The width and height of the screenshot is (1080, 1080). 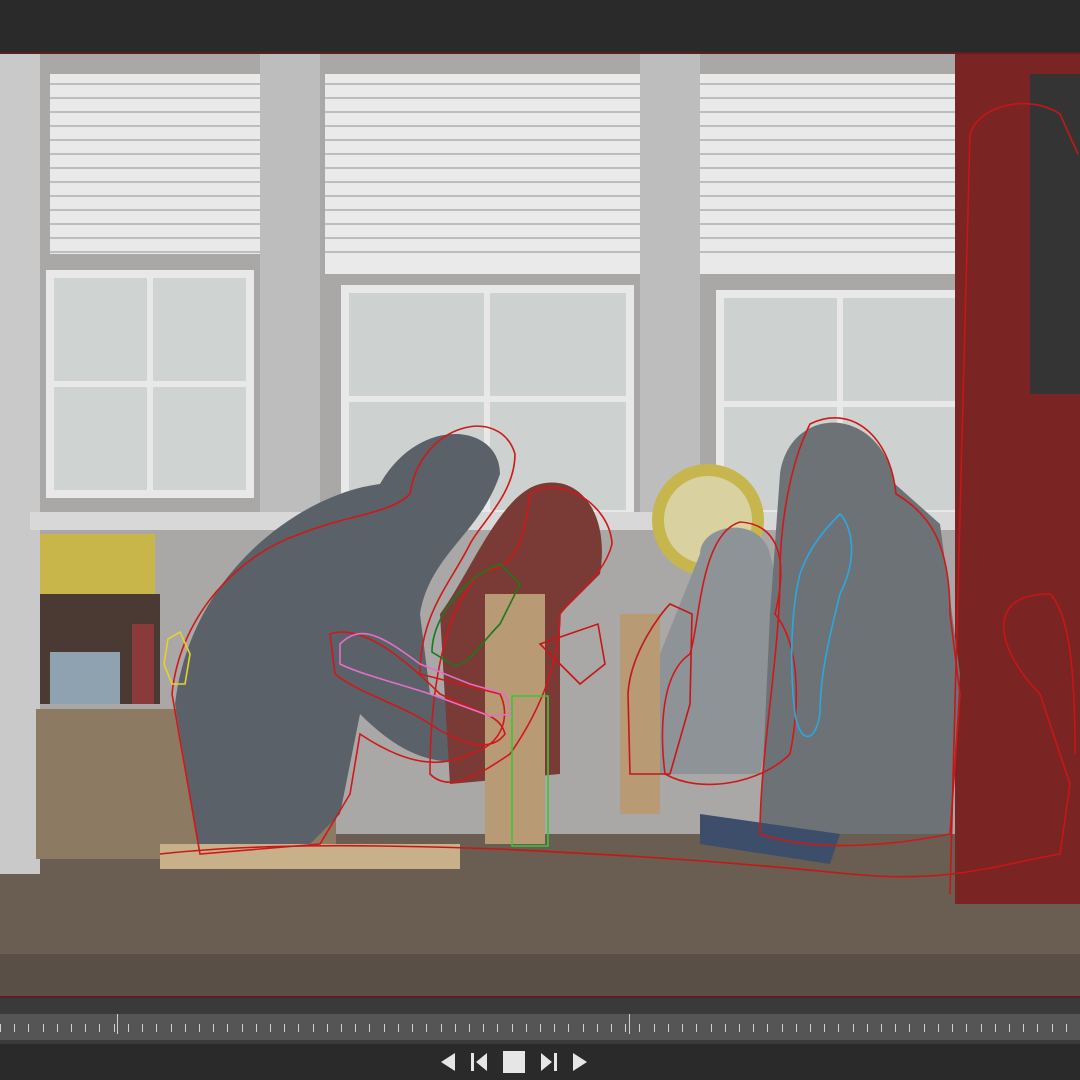 What do you see at coordinates (540, 26) in the screenshot?
I see `title-bar` at bounding box center [540, 26].